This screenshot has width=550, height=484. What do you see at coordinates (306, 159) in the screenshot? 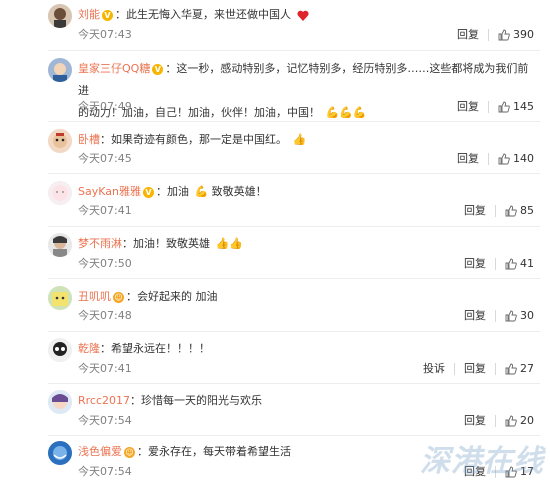
I see `comment-meta: 今天07:45 回复 140` at bounding box center [306, 159].